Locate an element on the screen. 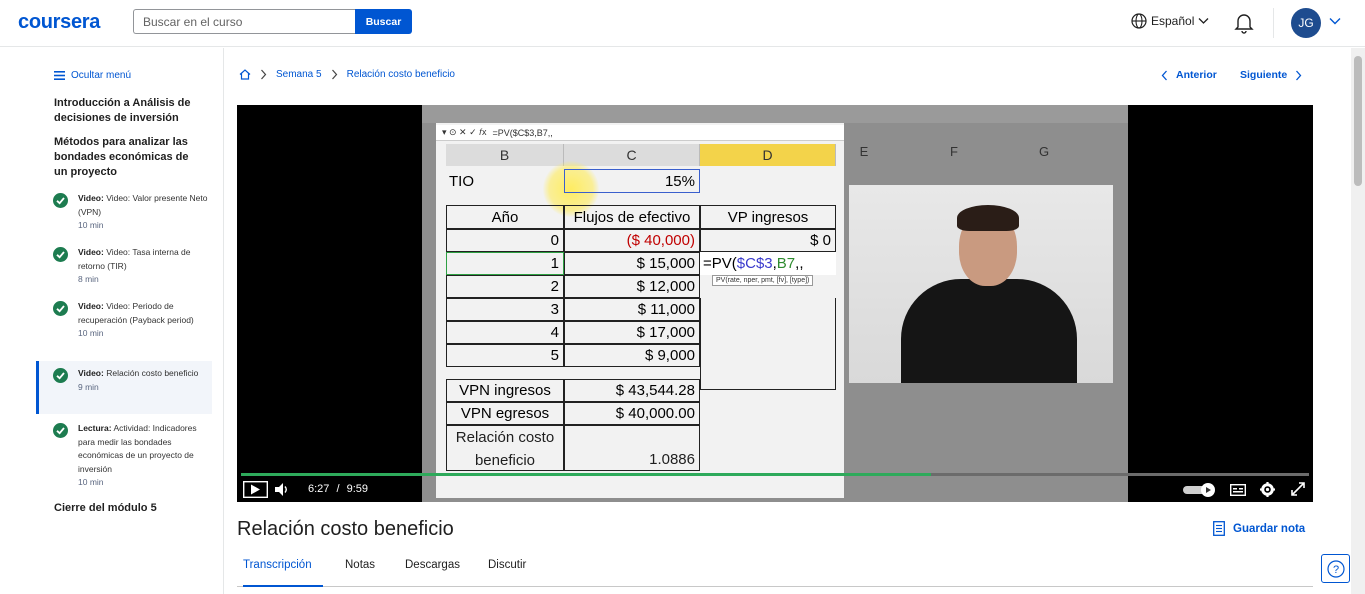 The height and width of the screenshot is (594, 1365). save-note-label: Guardar nota is located at coordinates (1269, 528).